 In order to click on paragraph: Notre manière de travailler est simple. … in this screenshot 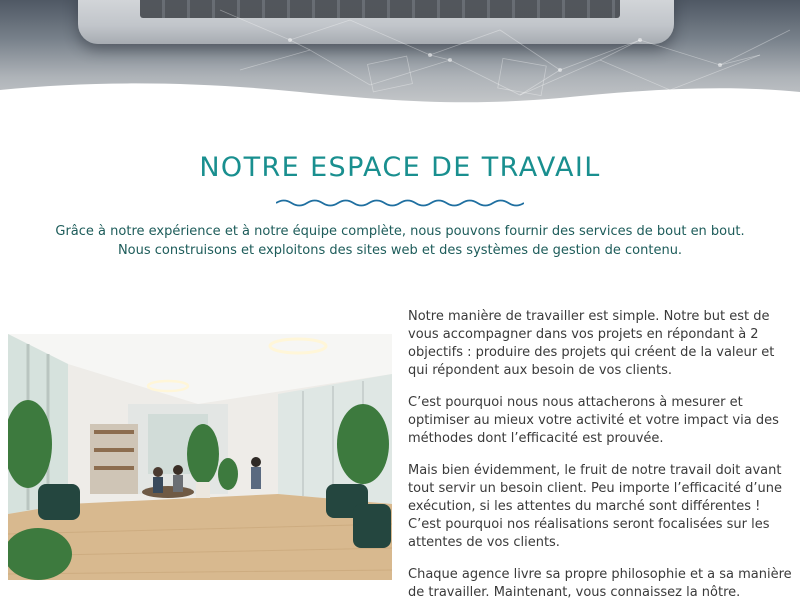, I will do `click(591, 343)`.